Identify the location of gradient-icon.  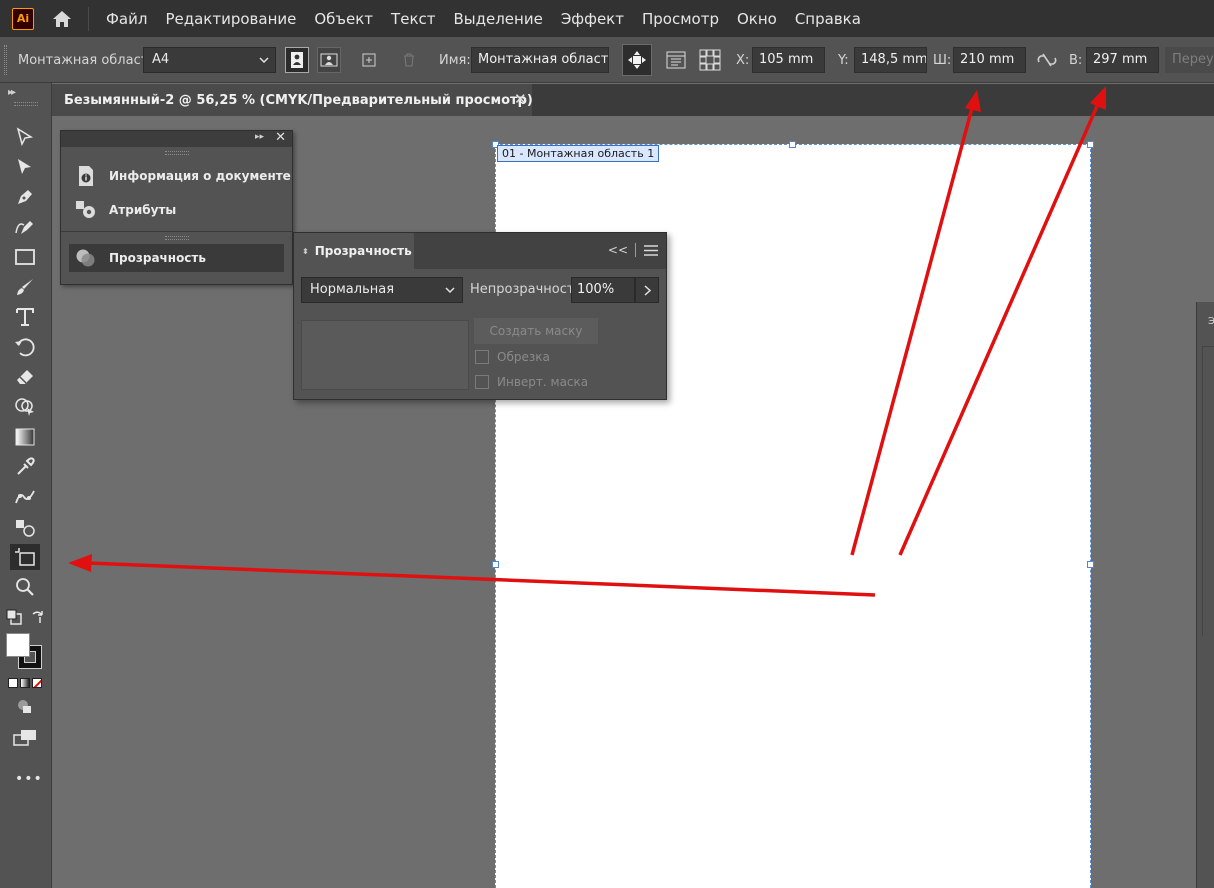
(25, 437).